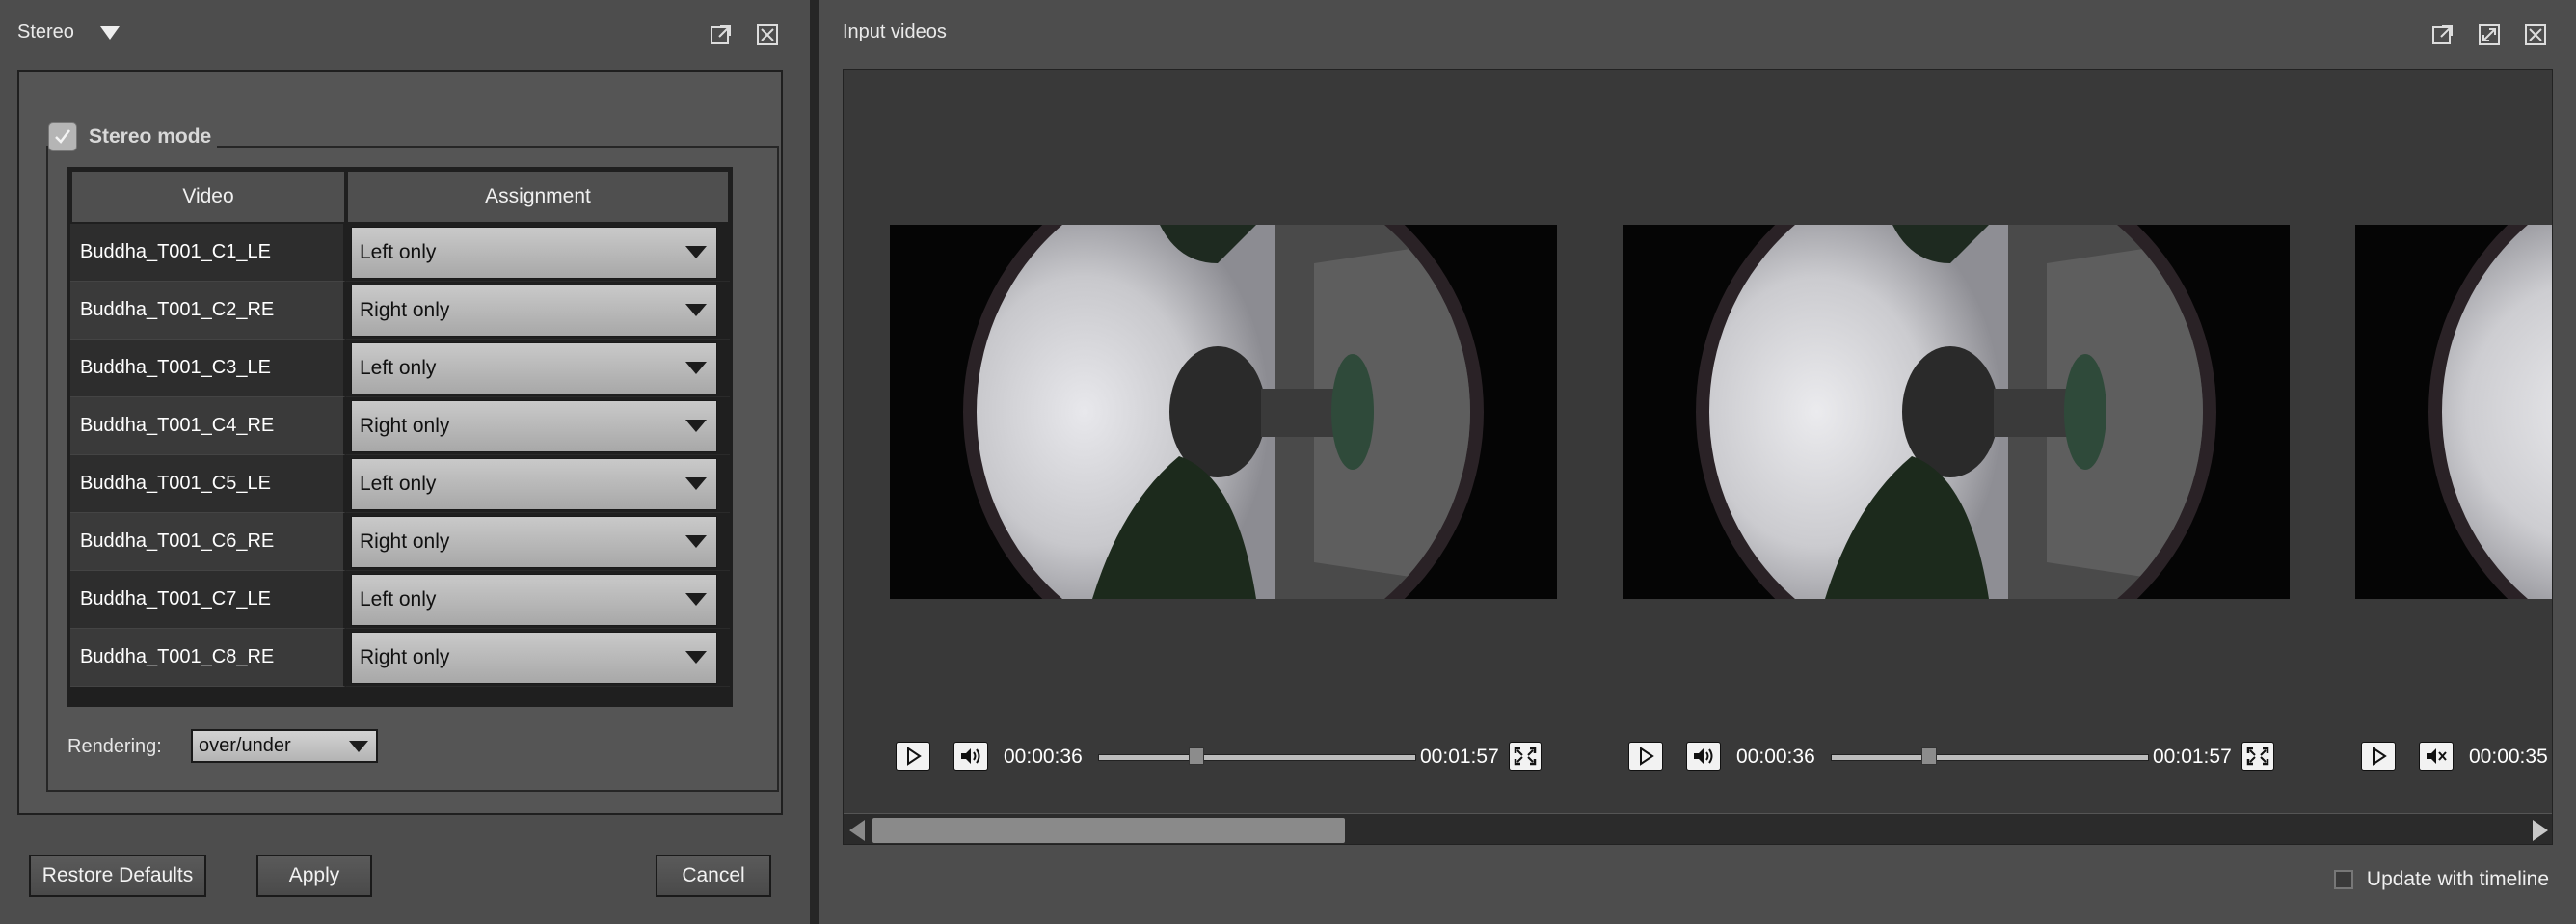  I want to click on video-name-cell: Buddha_T001_C7_LE, so click(208, 600).